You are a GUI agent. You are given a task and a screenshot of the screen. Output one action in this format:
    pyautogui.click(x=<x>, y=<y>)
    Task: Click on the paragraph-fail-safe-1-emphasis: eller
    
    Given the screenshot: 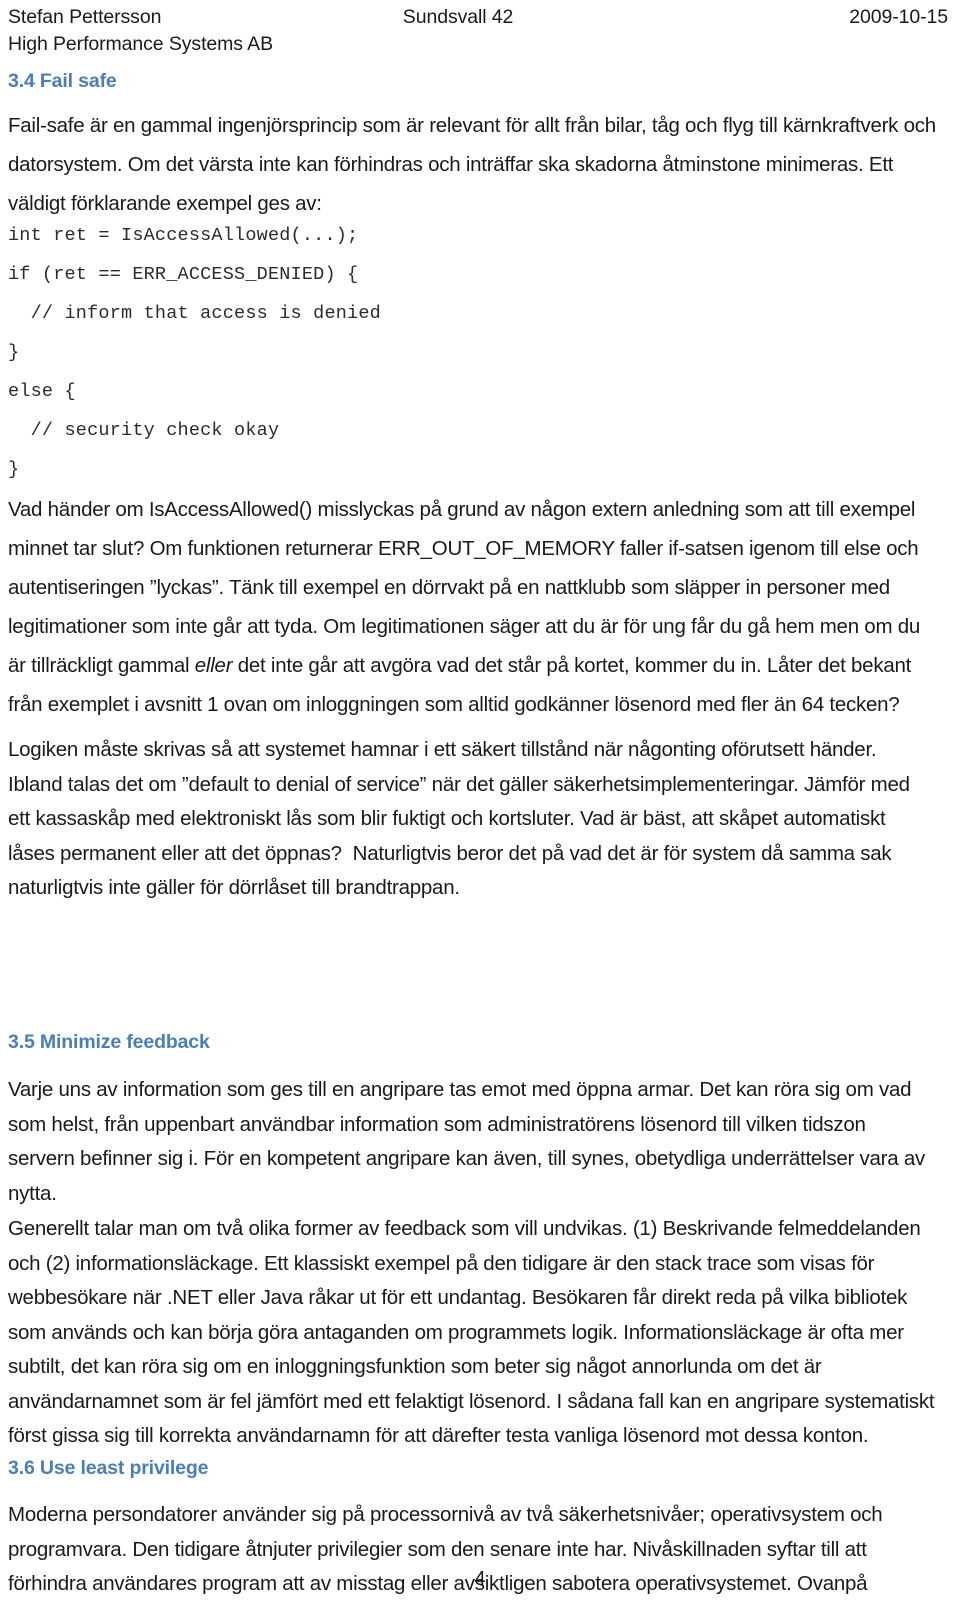 What is the action you would take?
    pyautogui.click(x=213, y=665)
    